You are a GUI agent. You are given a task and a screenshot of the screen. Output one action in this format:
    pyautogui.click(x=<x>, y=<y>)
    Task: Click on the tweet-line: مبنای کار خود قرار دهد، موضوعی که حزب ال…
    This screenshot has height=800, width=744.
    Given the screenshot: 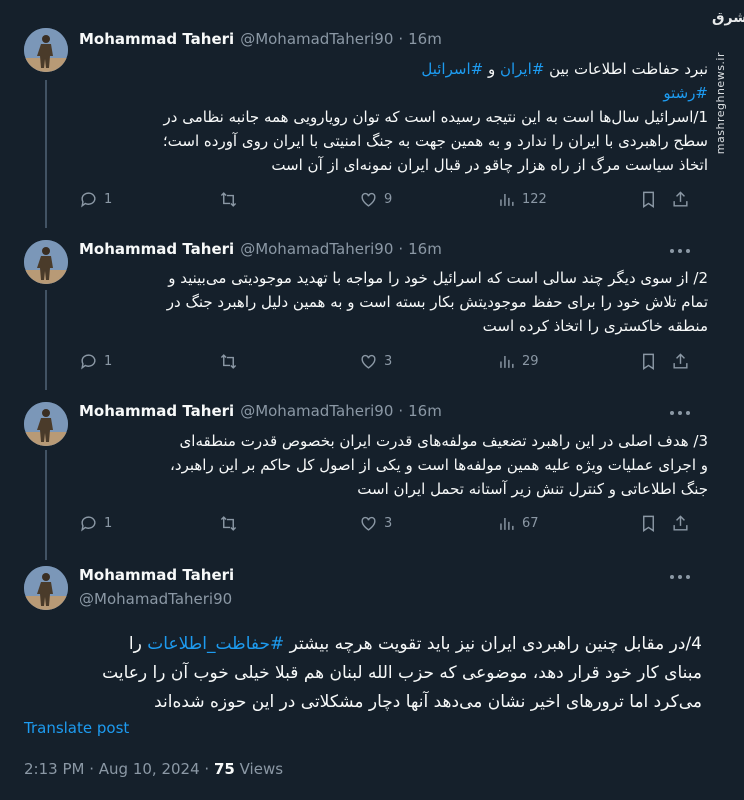 What is the action you would take?
    pyautogui.click(x=402, y=673)
    